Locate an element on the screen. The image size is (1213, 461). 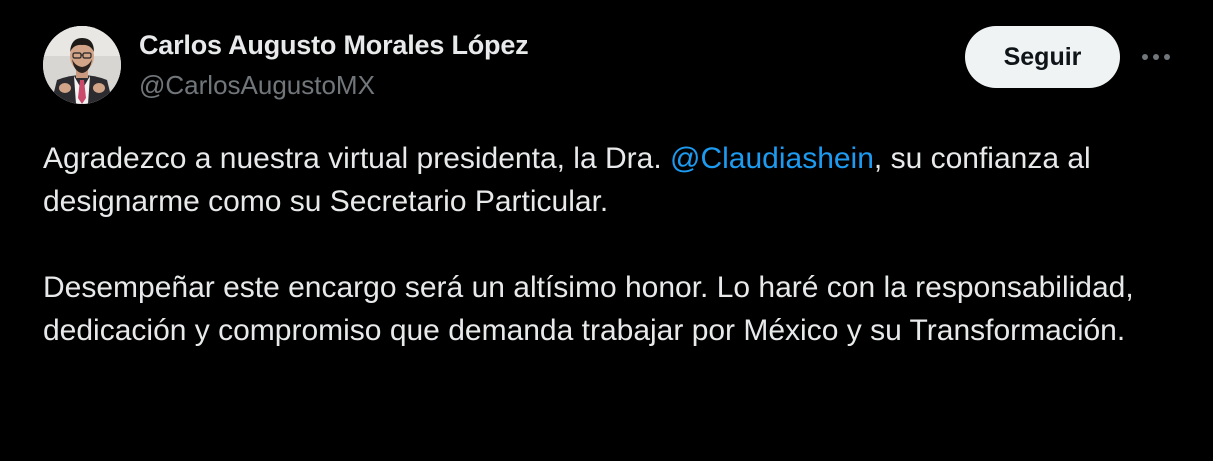
avatar is located at coordinates (82, 65).